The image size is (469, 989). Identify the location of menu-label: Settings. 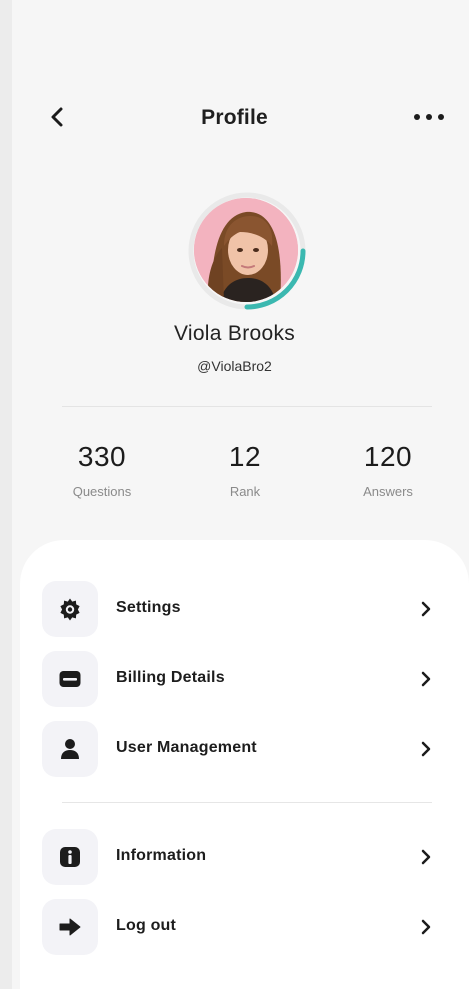
(148, 607).